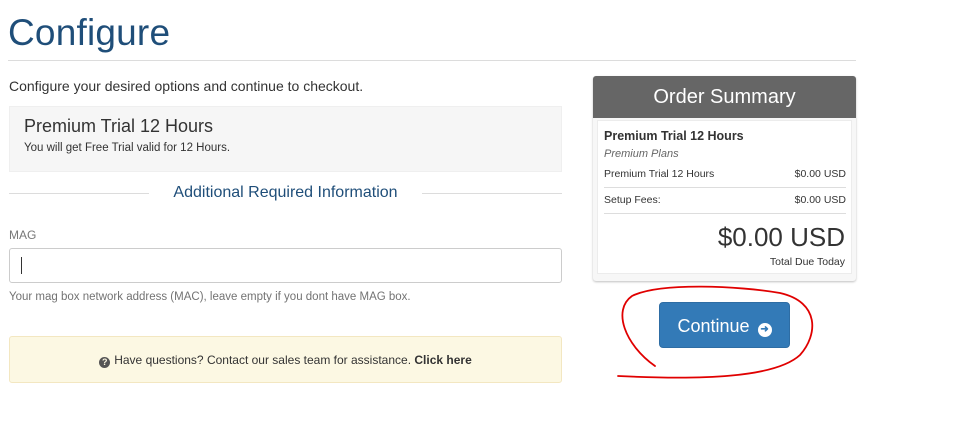 This screenshot has width=963, height=421. I want to click on setup-fees-label: Setup Fees:, so click(632, 200).